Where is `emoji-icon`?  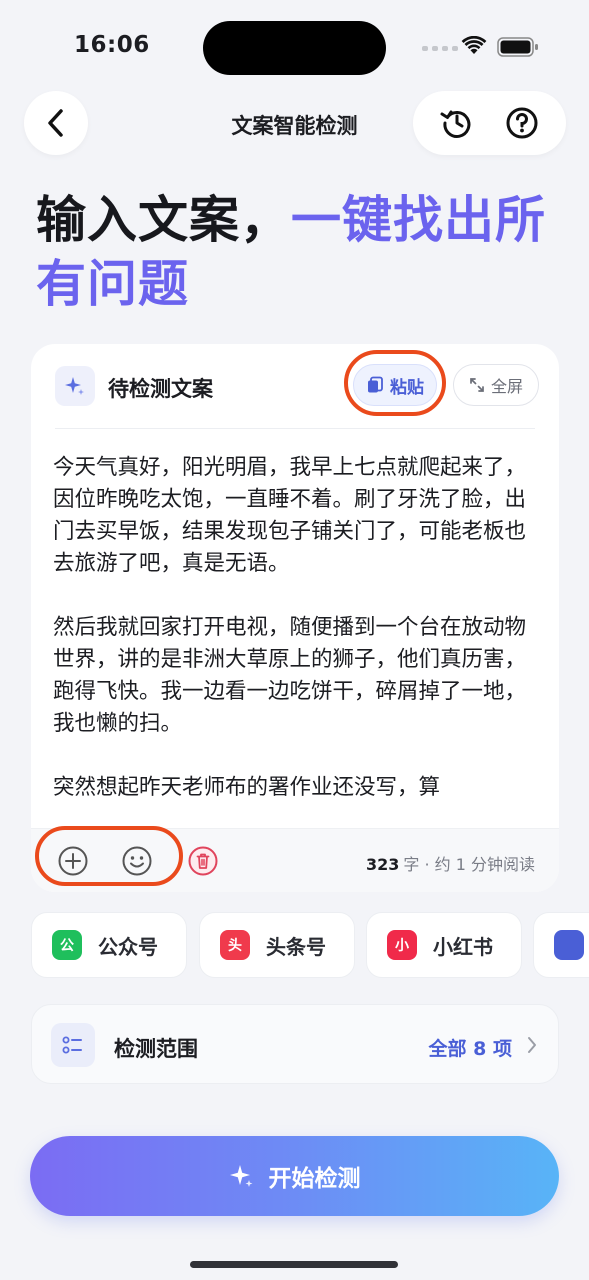
emoji-icon is located at coordinates (137, 861).